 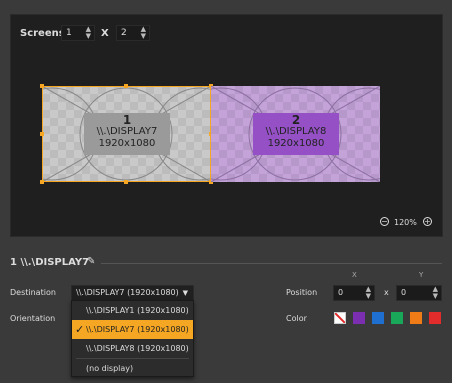 What do you see at coordinates (78, 33) in the screenshot?
I see `screens-columns-spinbox: 1 ▲ ▼` at bounding box center [78, 33].